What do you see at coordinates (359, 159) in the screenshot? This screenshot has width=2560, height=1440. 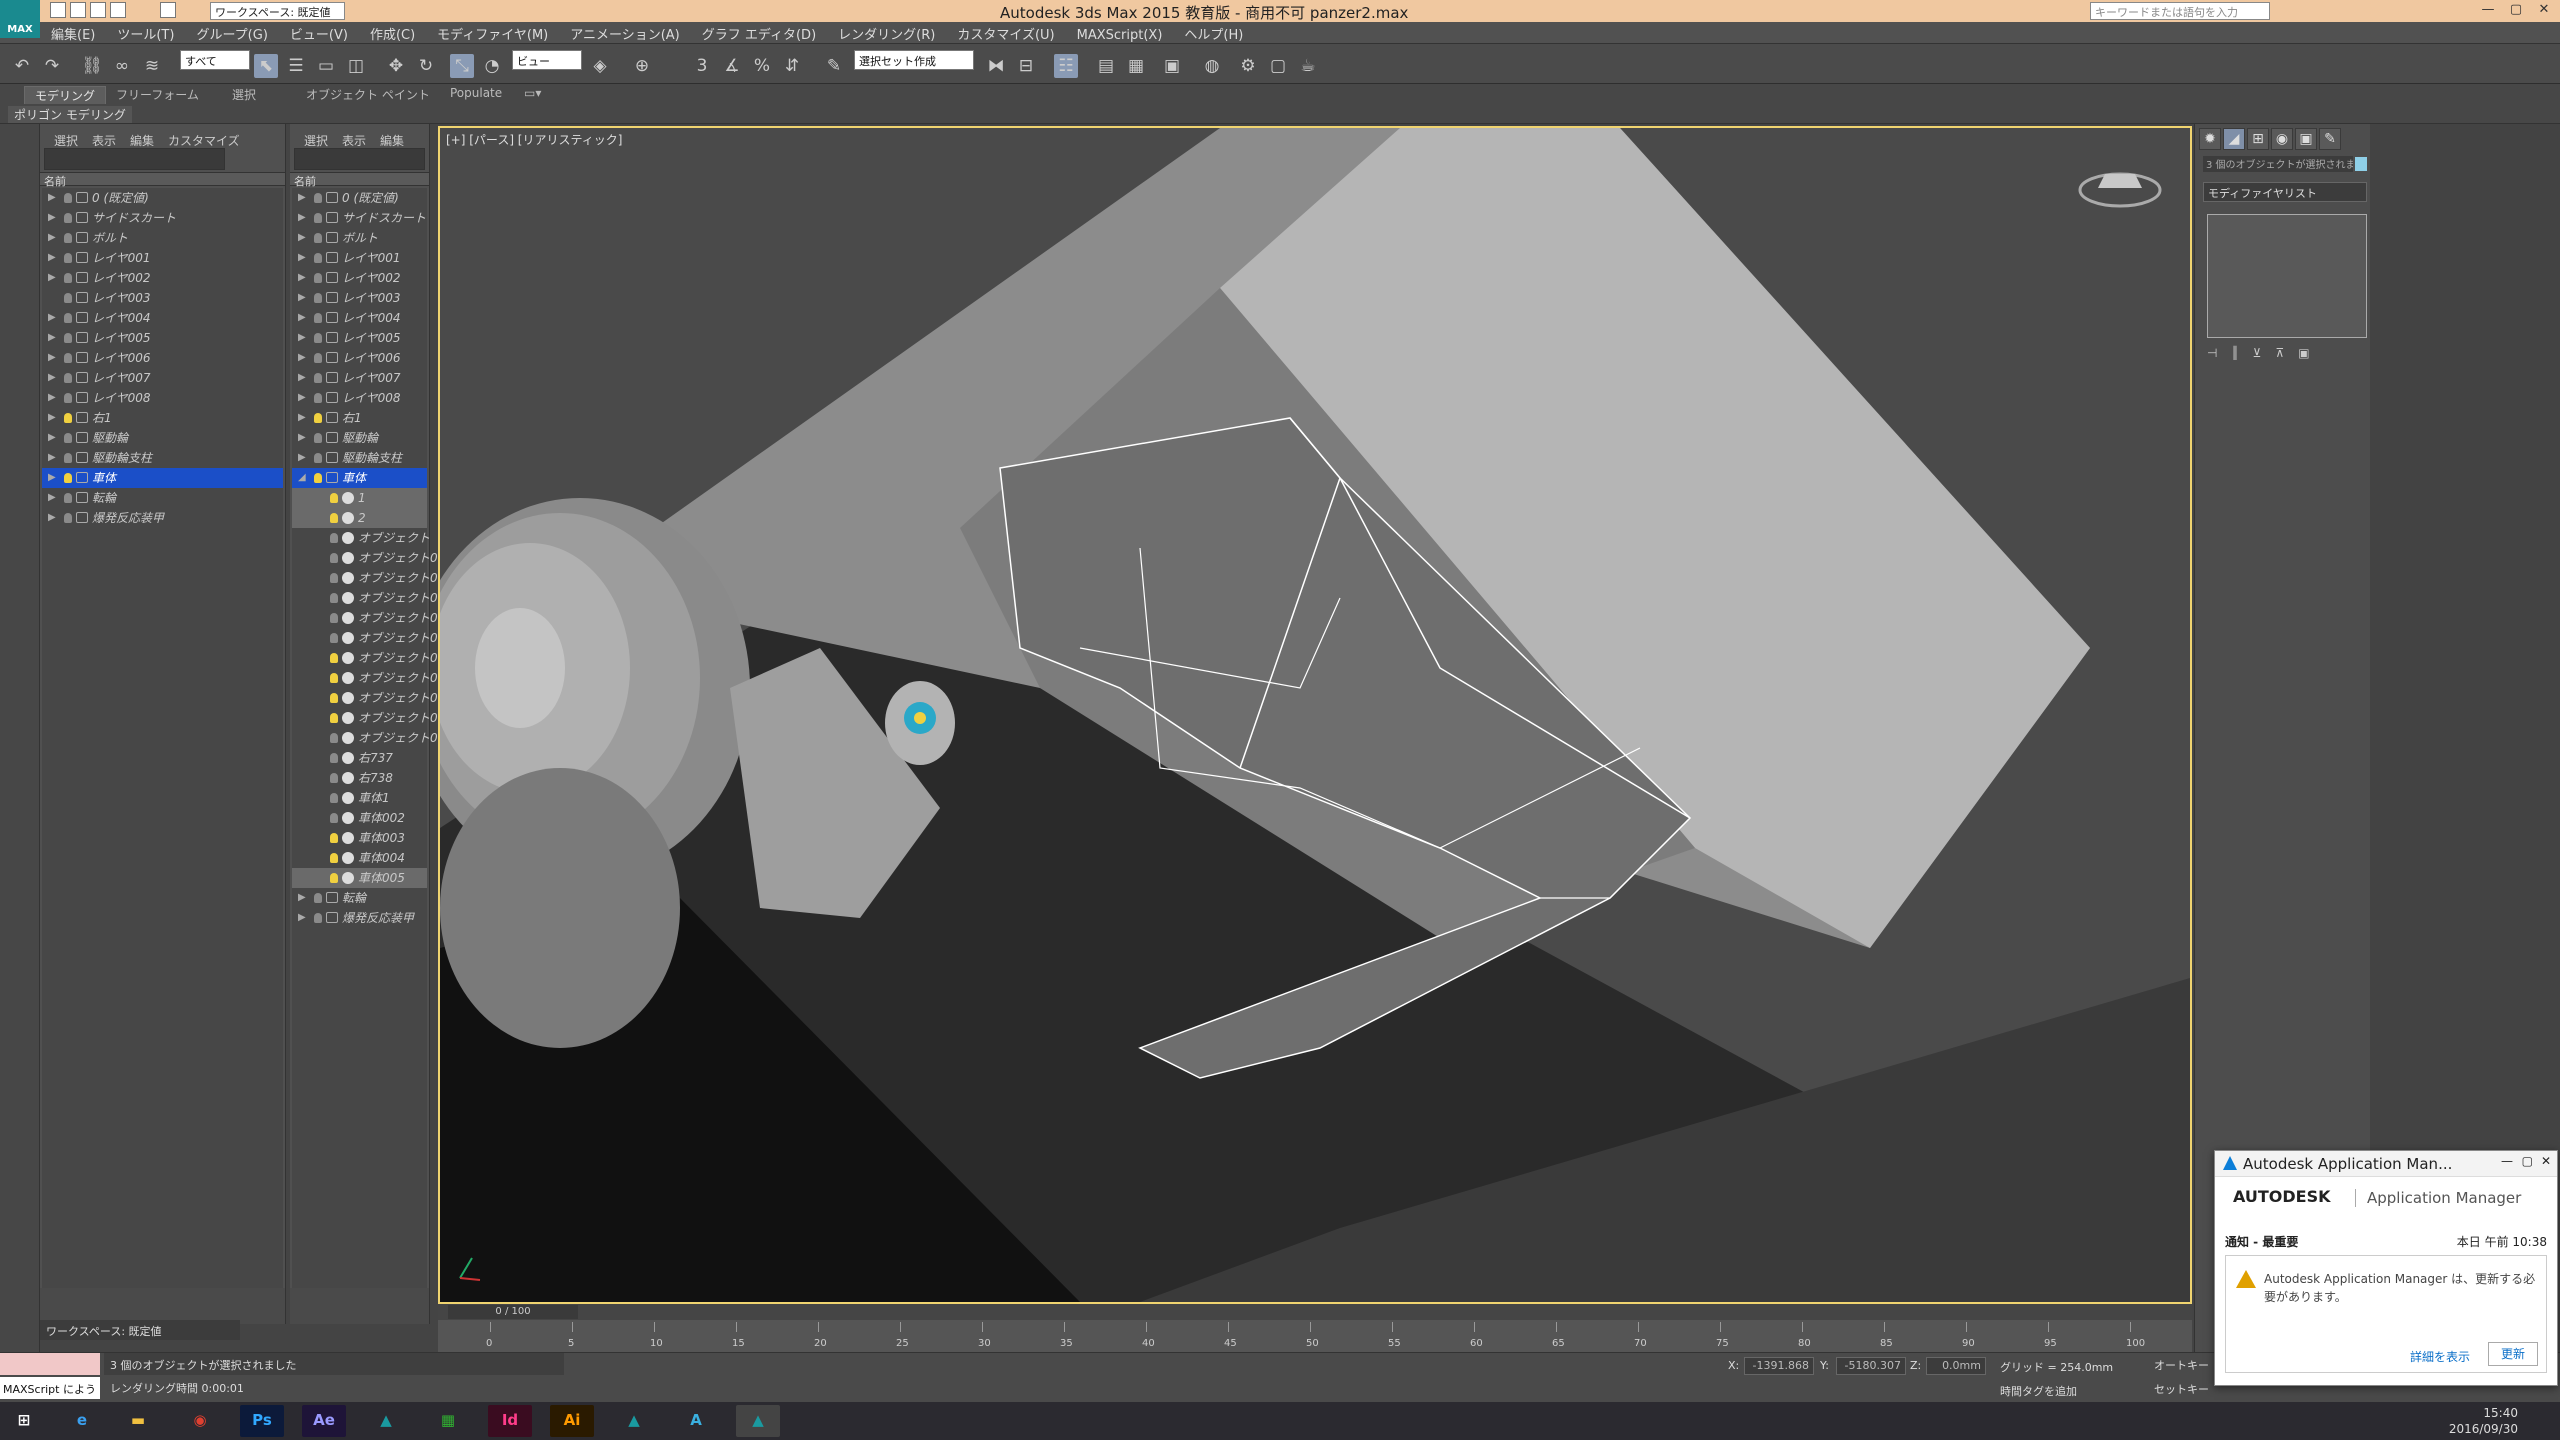 I see `explorer2-search-input` at bounding box center [359, 159].